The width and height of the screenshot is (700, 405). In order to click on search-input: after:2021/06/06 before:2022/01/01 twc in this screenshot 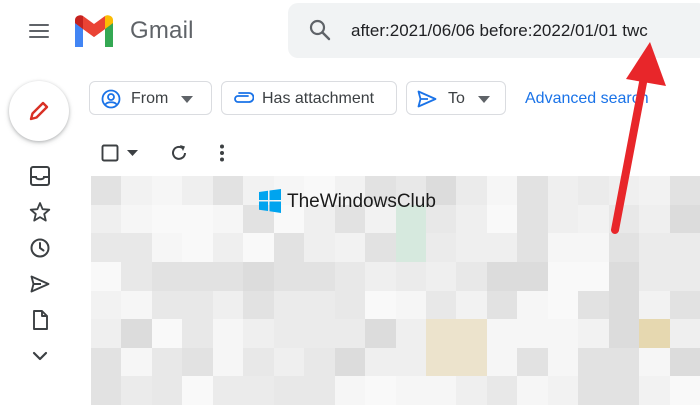, I will do `click(499, 31)`.